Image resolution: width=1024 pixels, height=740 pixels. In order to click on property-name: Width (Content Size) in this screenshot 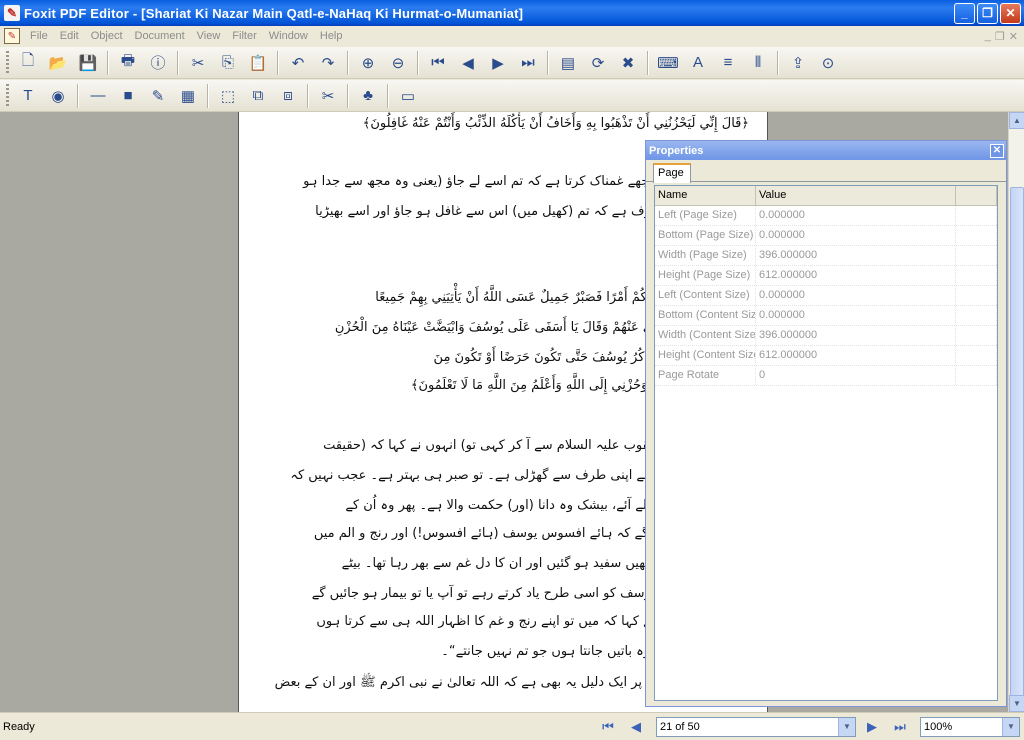, I will do `click(705, 335)`.